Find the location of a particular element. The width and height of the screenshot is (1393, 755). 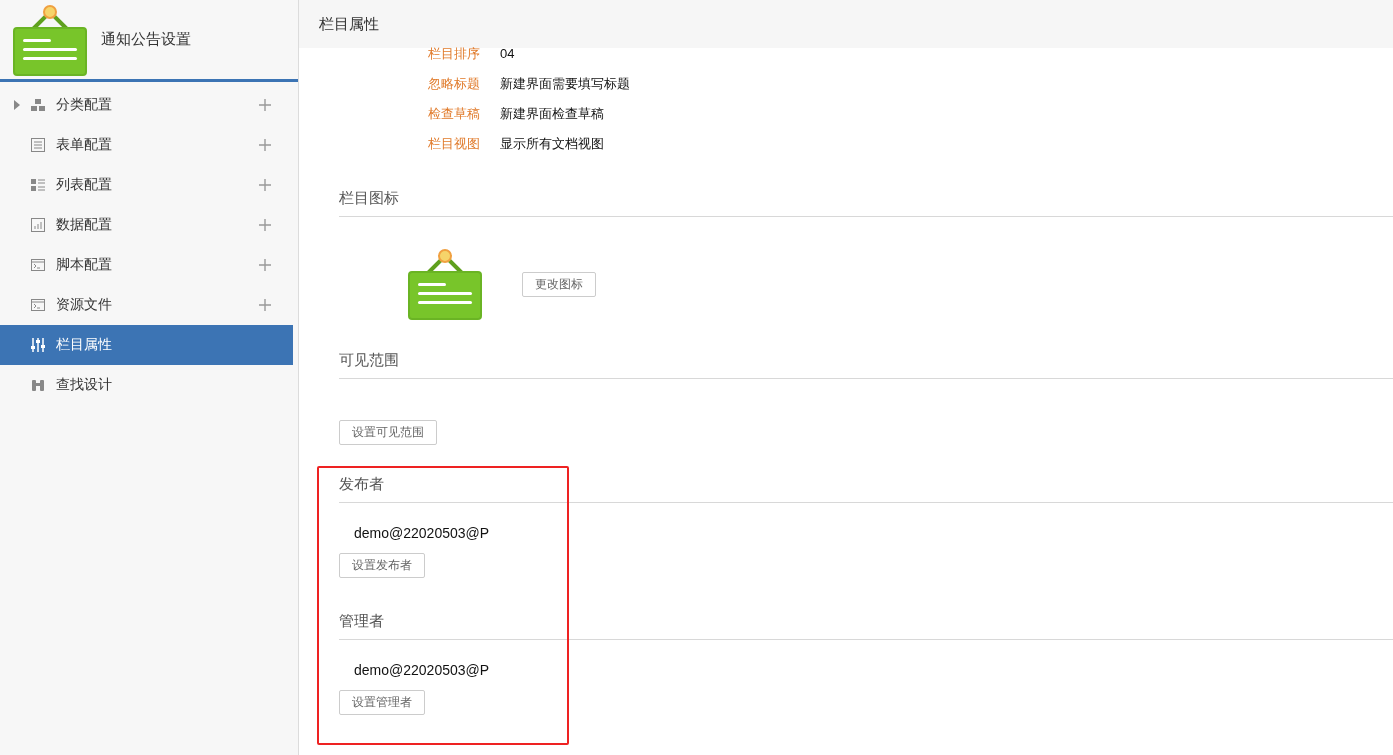

change-icon-button: 更改图标 is located at coordinates (559, 284).